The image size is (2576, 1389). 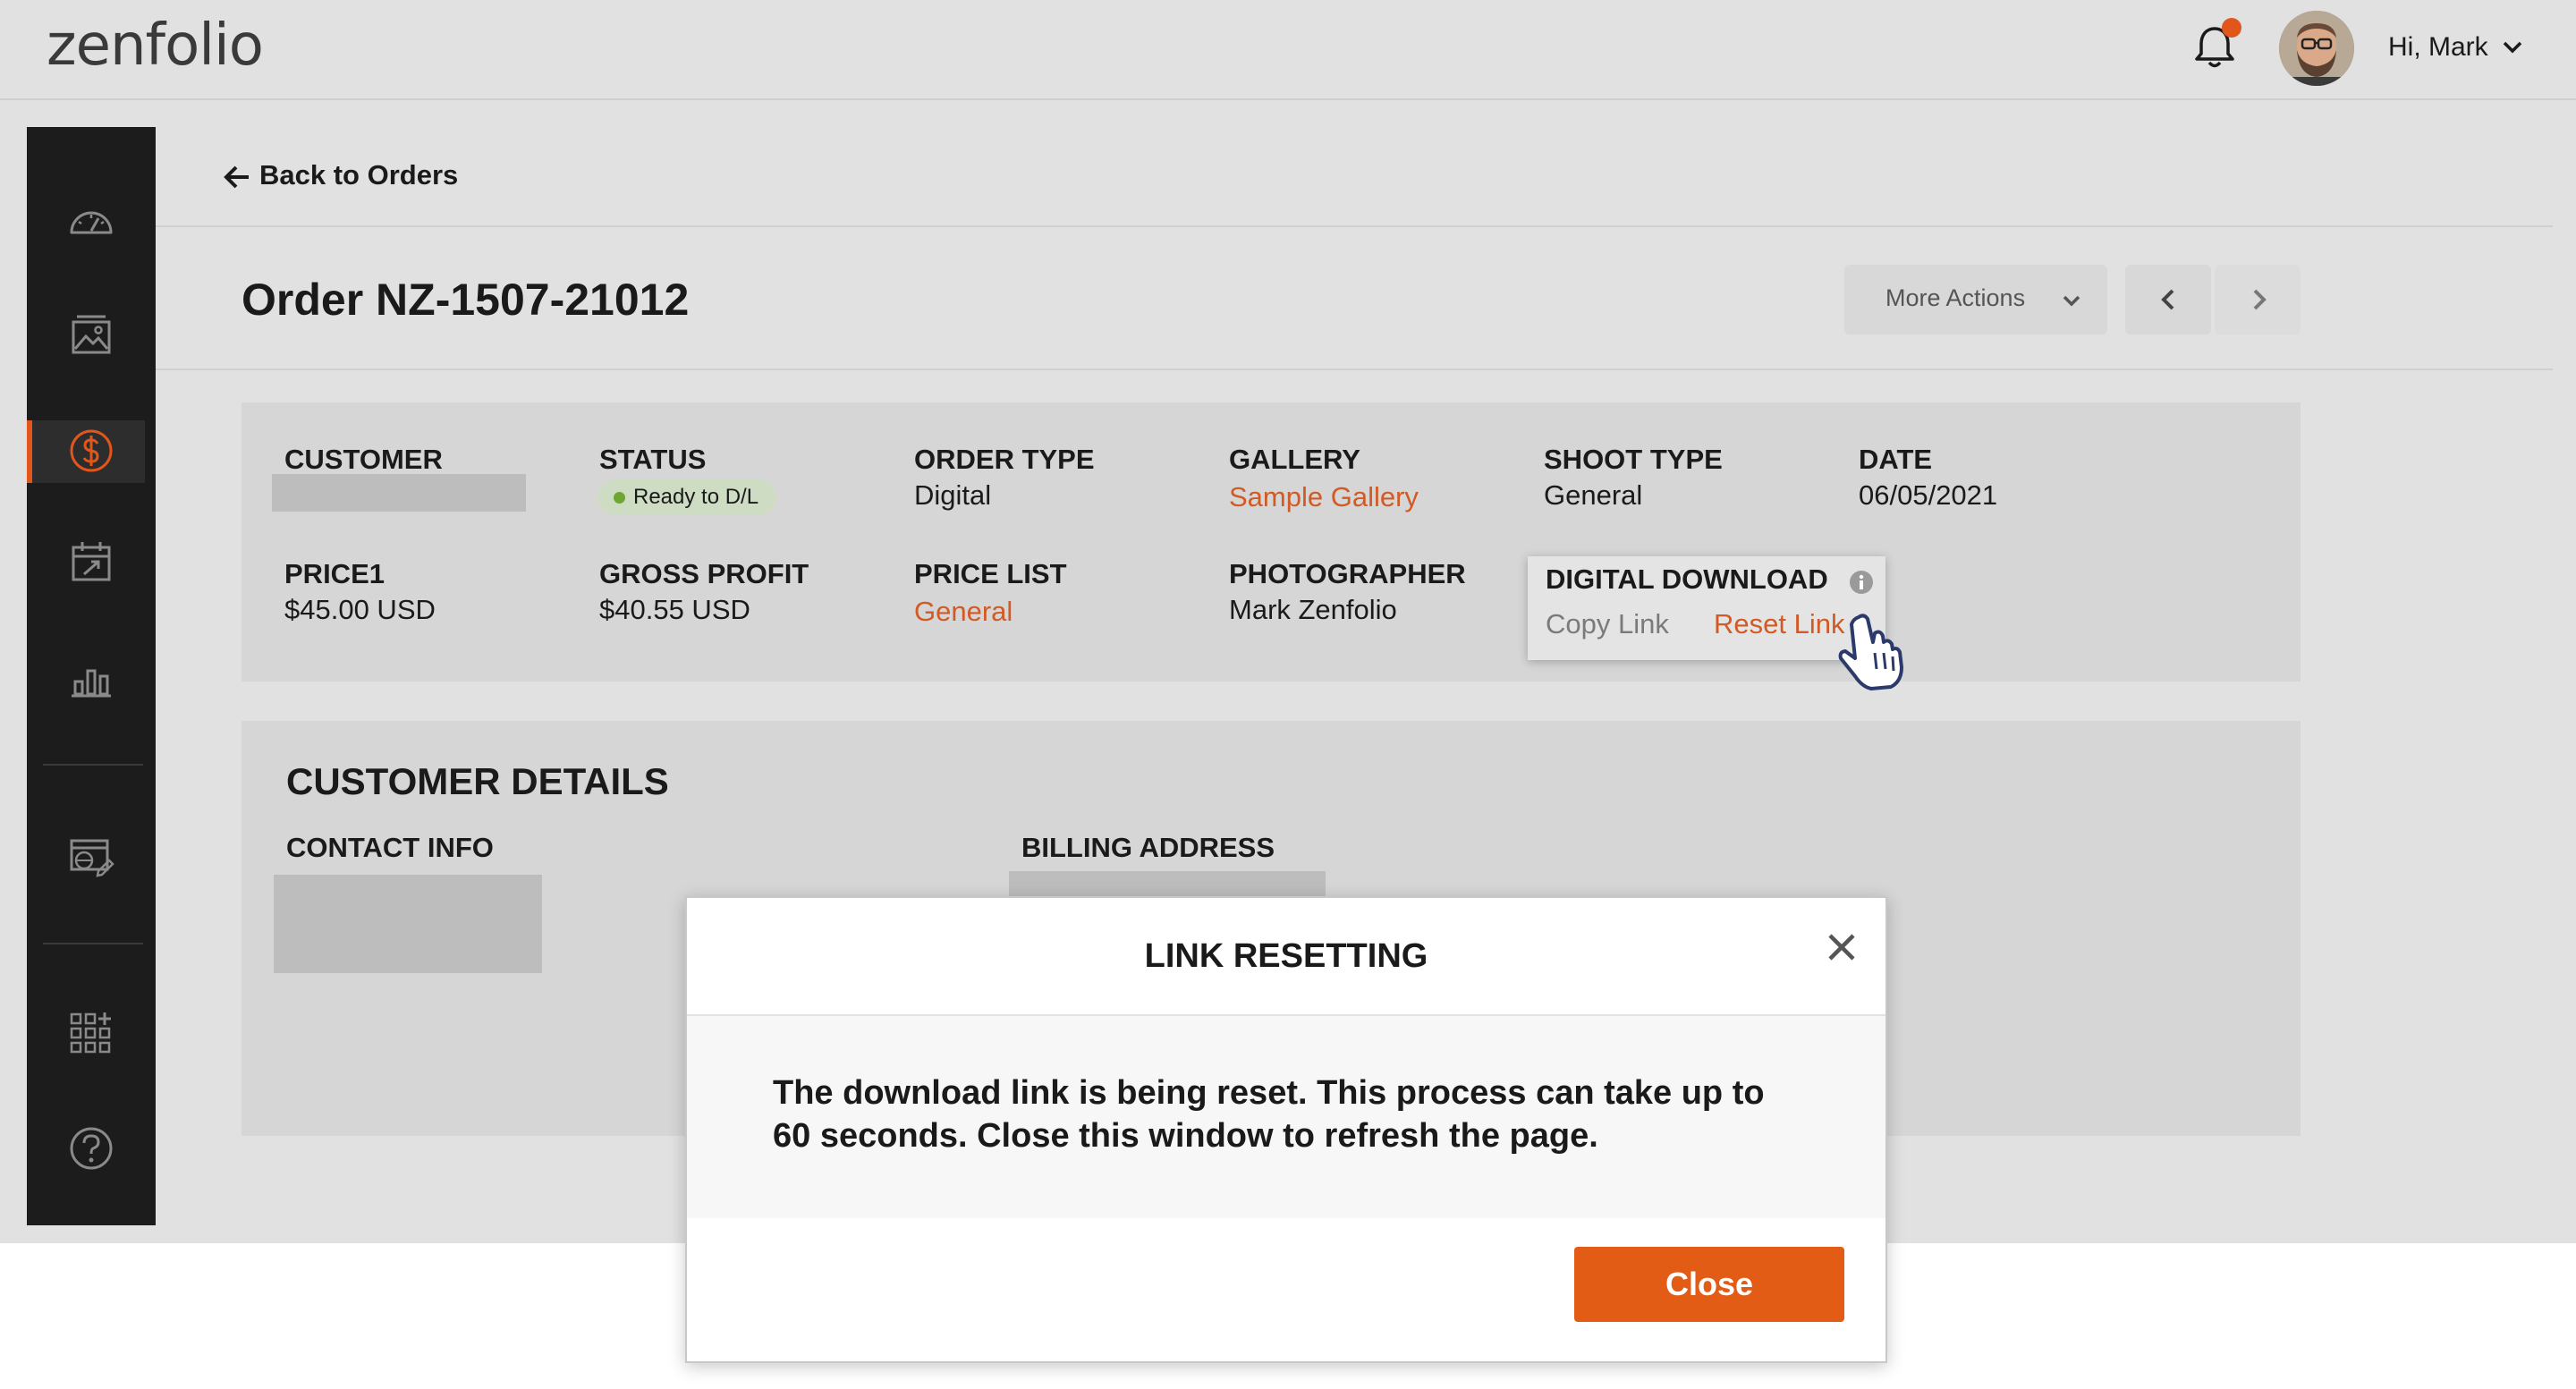 What do you see at coordinates (390, 847) in the screenshot?
I see `contact-info-label: CONTACT INFO` at bounding box center [390, 847].